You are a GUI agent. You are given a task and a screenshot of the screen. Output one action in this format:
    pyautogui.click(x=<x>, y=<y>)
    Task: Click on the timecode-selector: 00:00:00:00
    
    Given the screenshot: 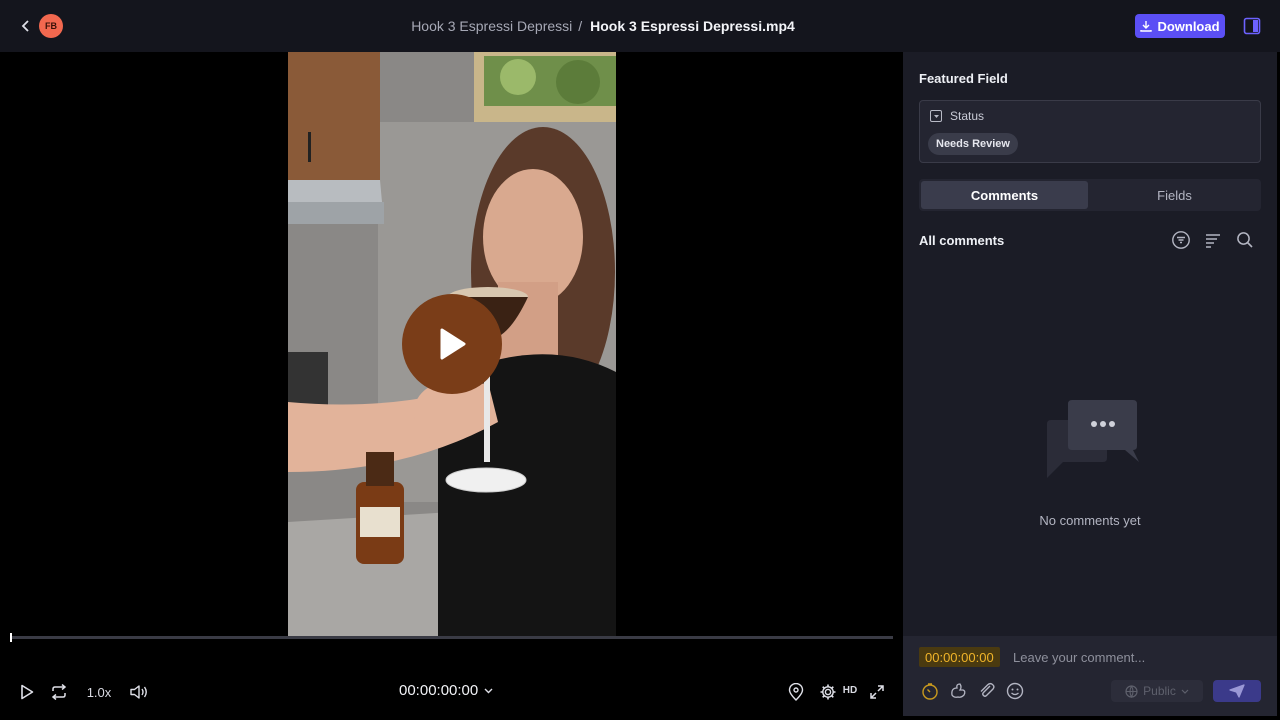 What is the action you would take?
    pyautogui.click(x=446, y=690)
    